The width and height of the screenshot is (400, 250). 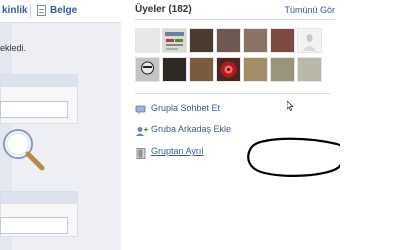 What do you see at coordinates (235, 19) in the screenshot?
I see `title-divider` at bounding box center [235, 19].